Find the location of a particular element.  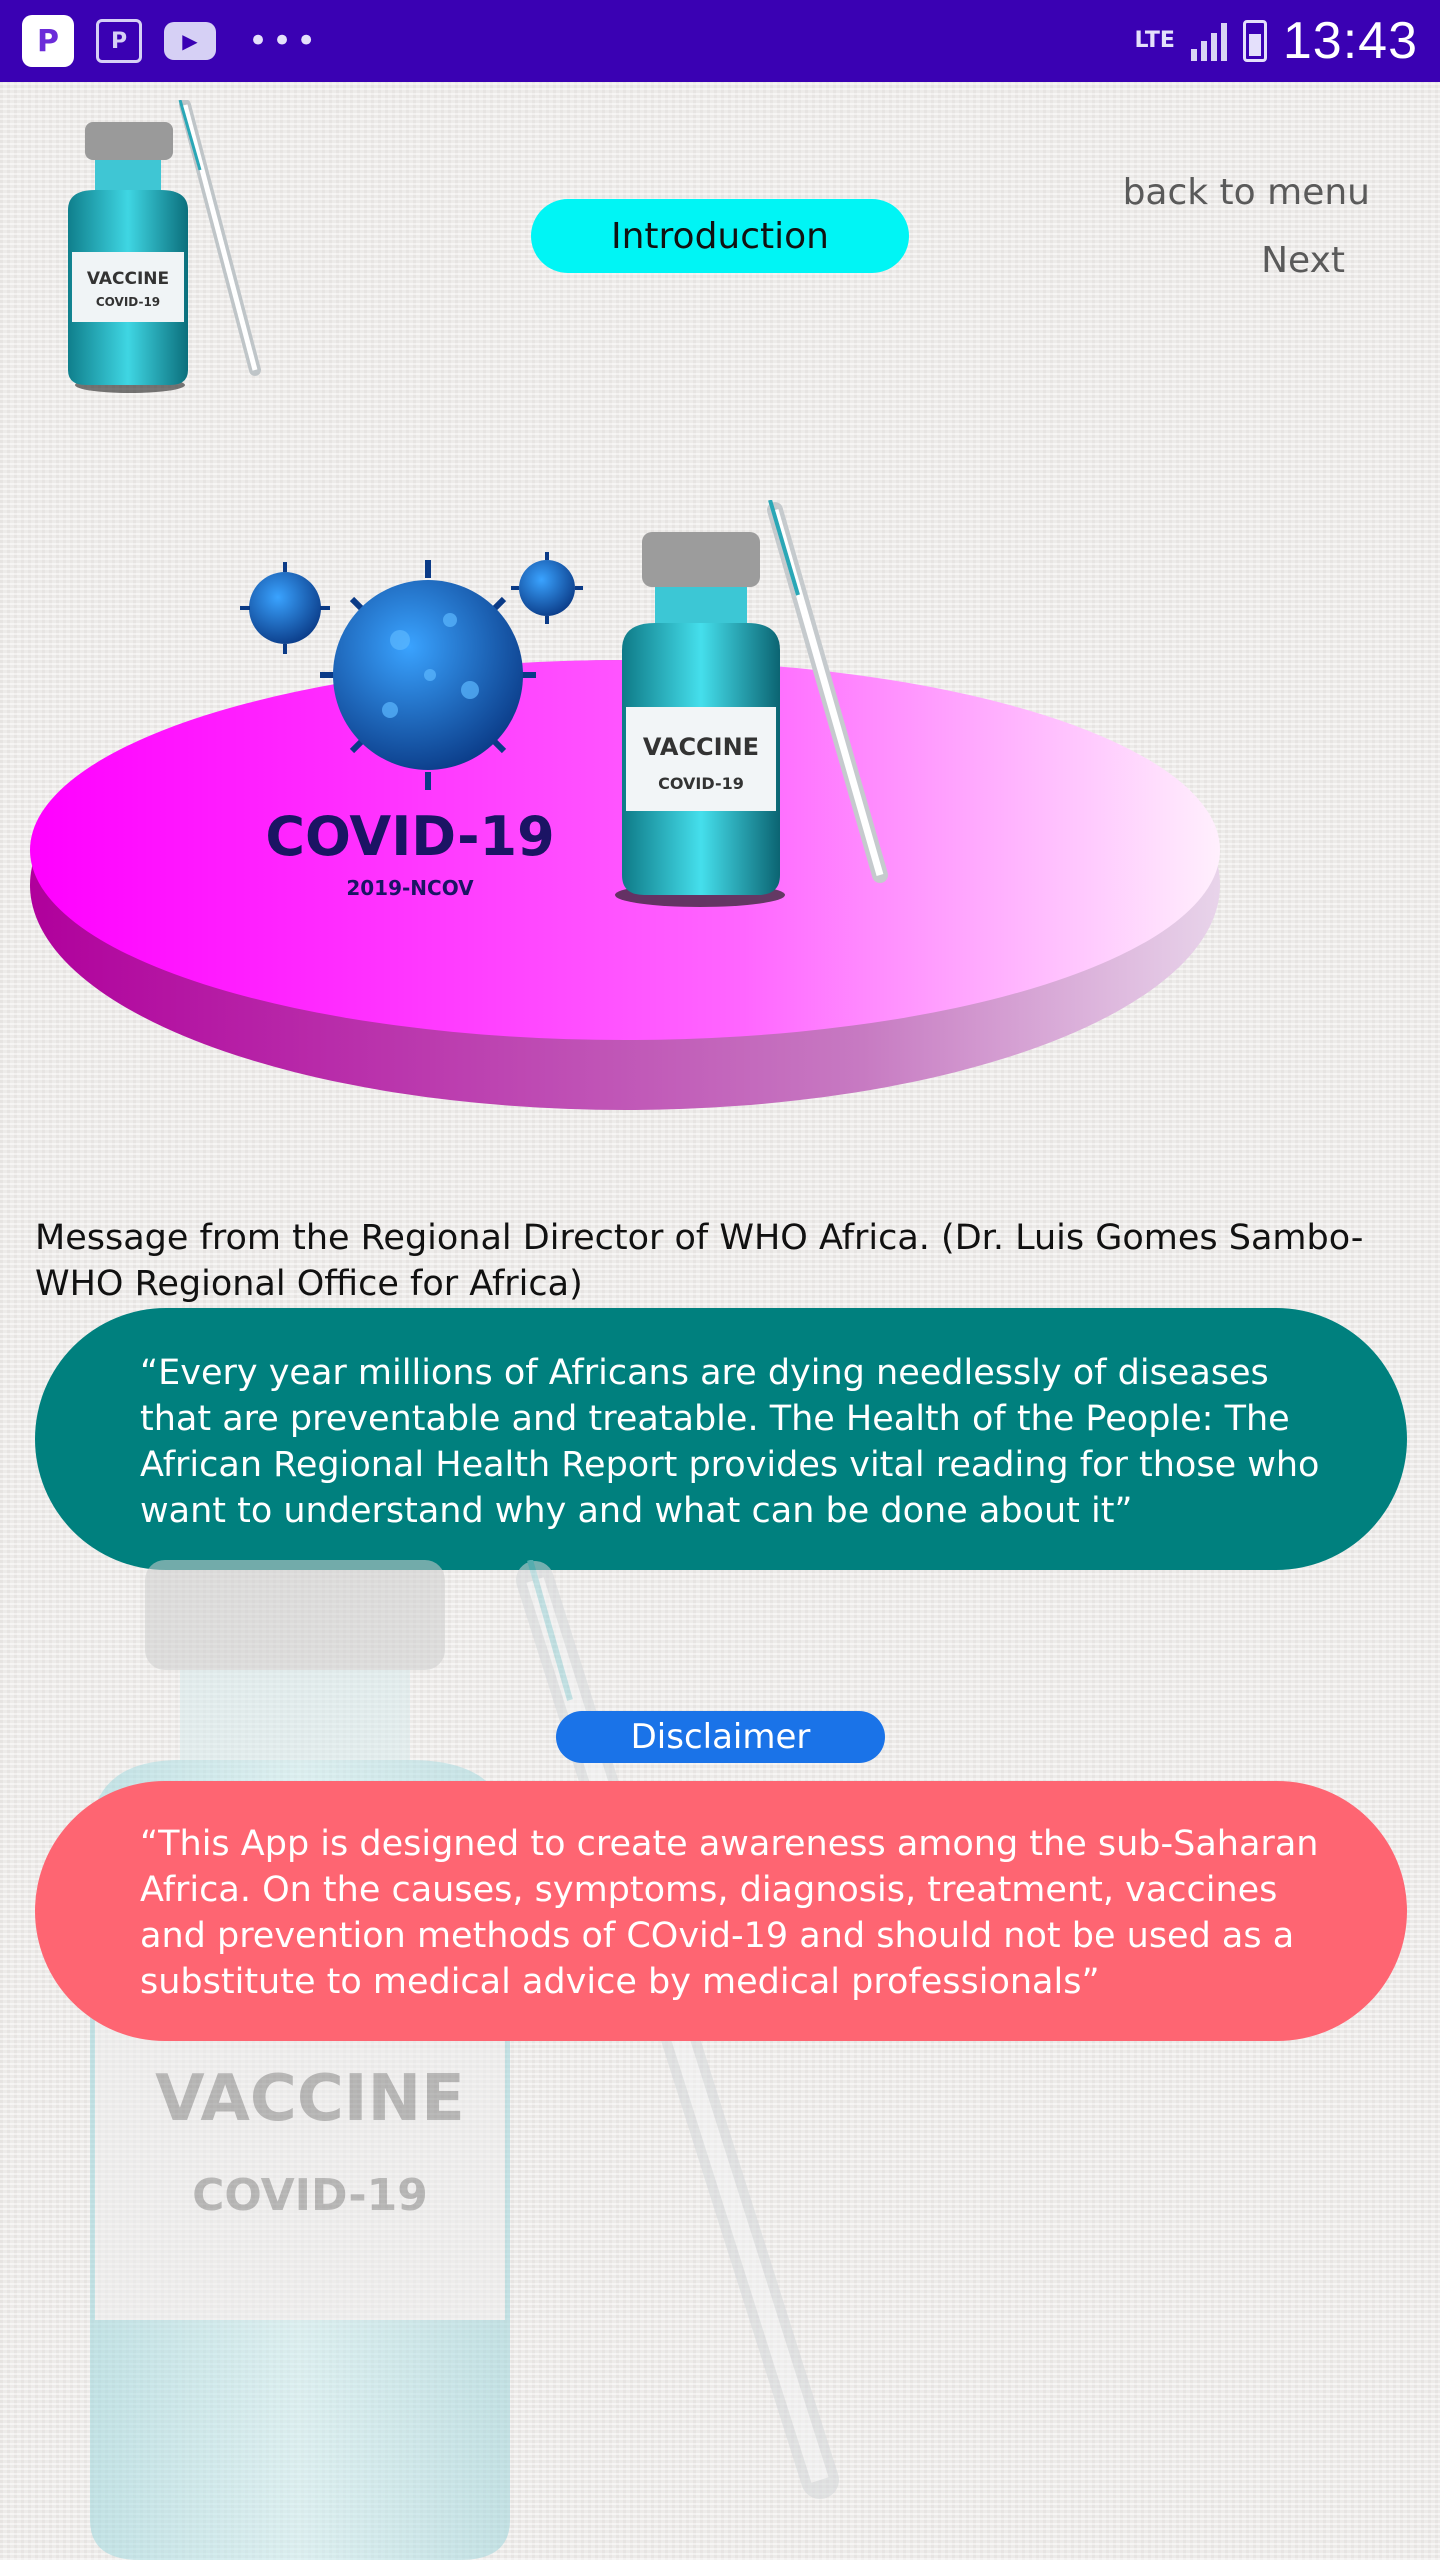

app-p-icon: P is located at coordinates (48, 41).